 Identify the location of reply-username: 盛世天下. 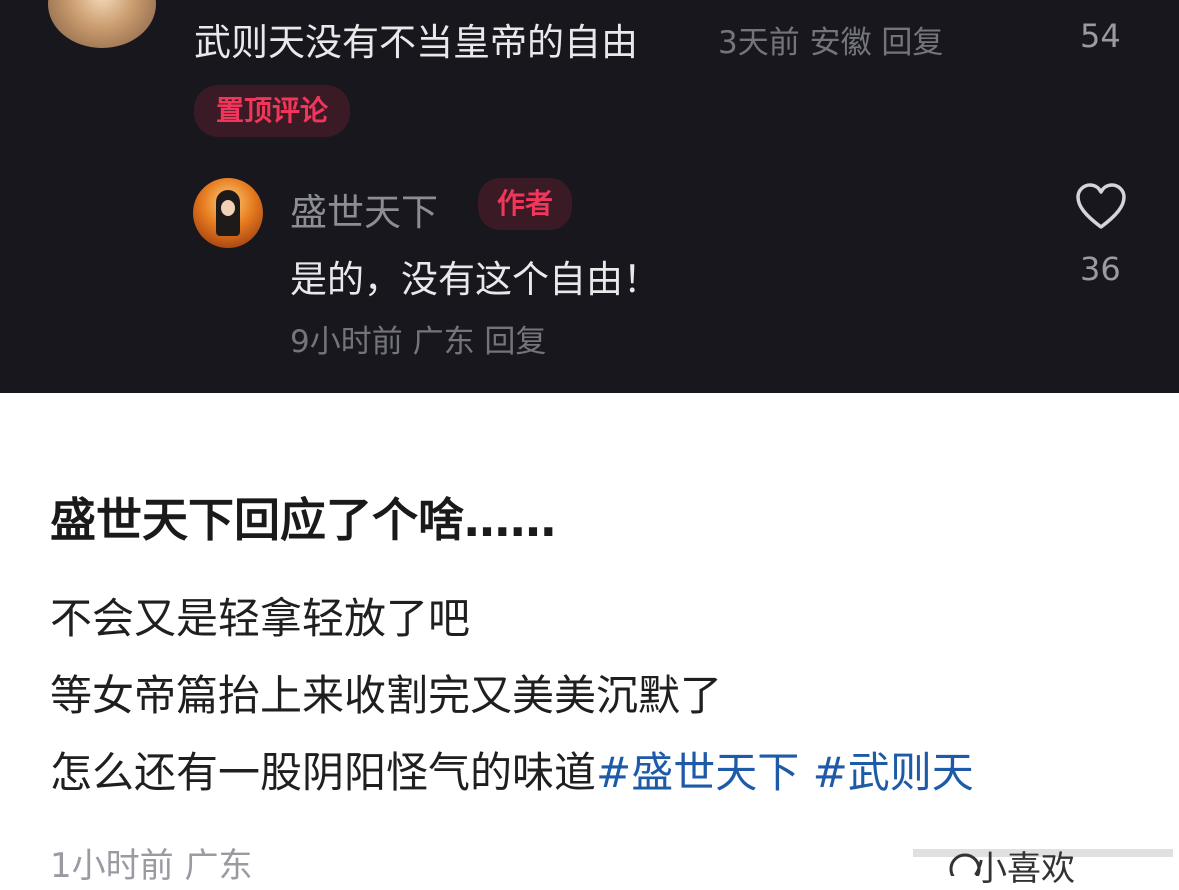
(364, 209).